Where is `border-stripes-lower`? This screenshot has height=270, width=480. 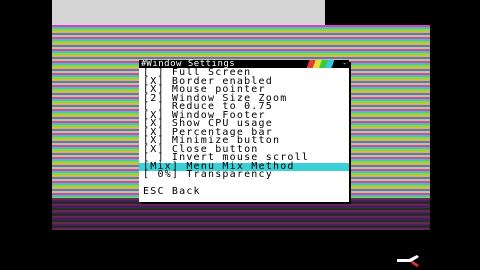
border-stripes-lower is located at coordinates (241, 214).